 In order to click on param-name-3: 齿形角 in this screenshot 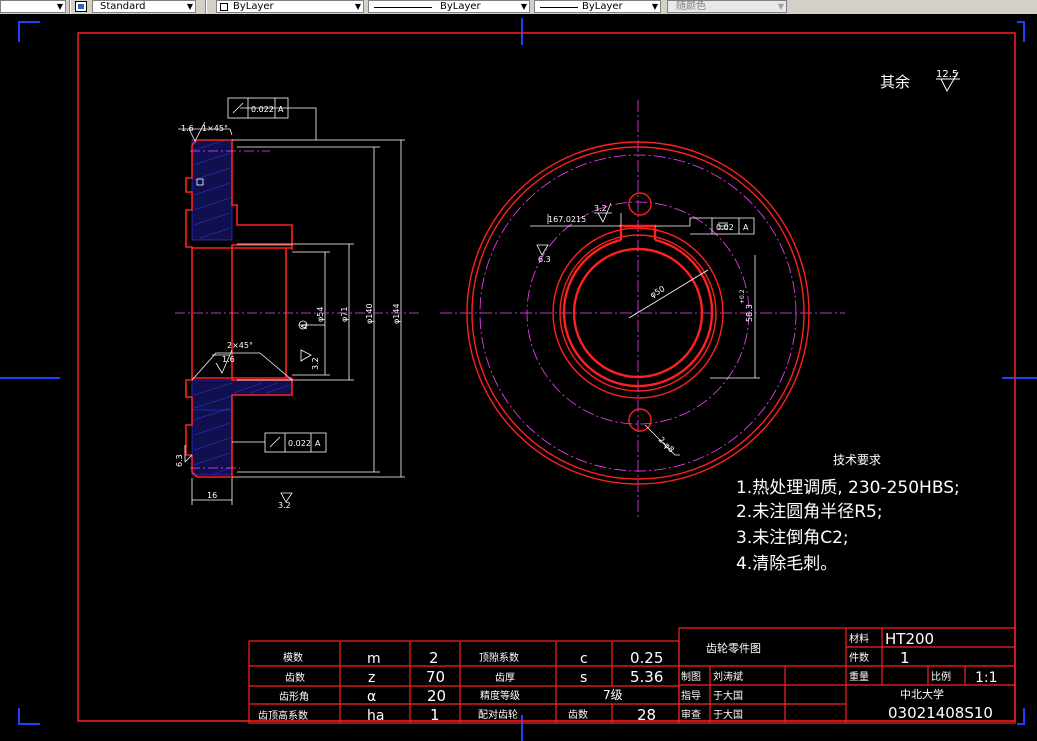, I will do `click(294, 697)`.